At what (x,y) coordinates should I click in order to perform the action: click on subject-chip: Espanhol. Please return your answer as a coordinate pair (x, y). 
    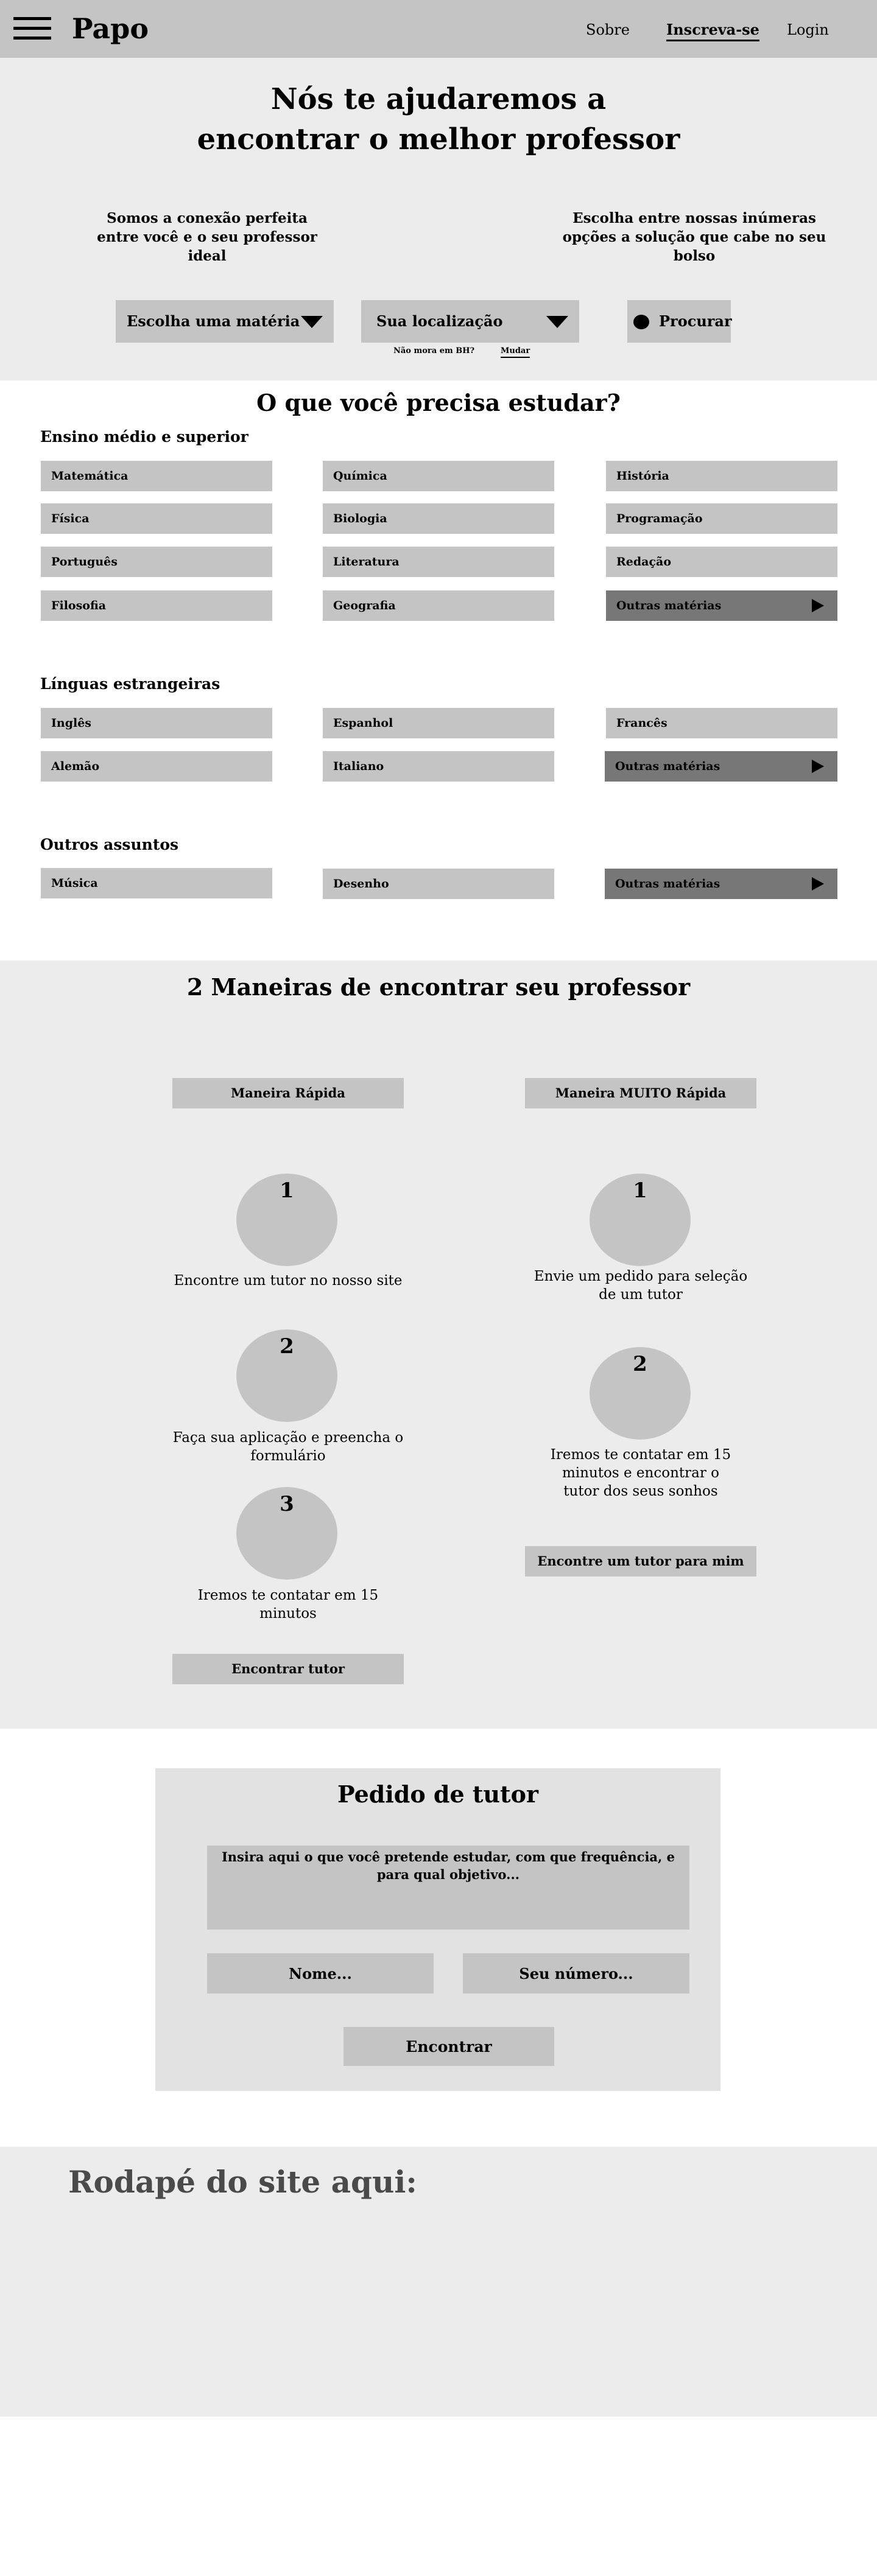
    Looking at the image, I should click on (438, 723).